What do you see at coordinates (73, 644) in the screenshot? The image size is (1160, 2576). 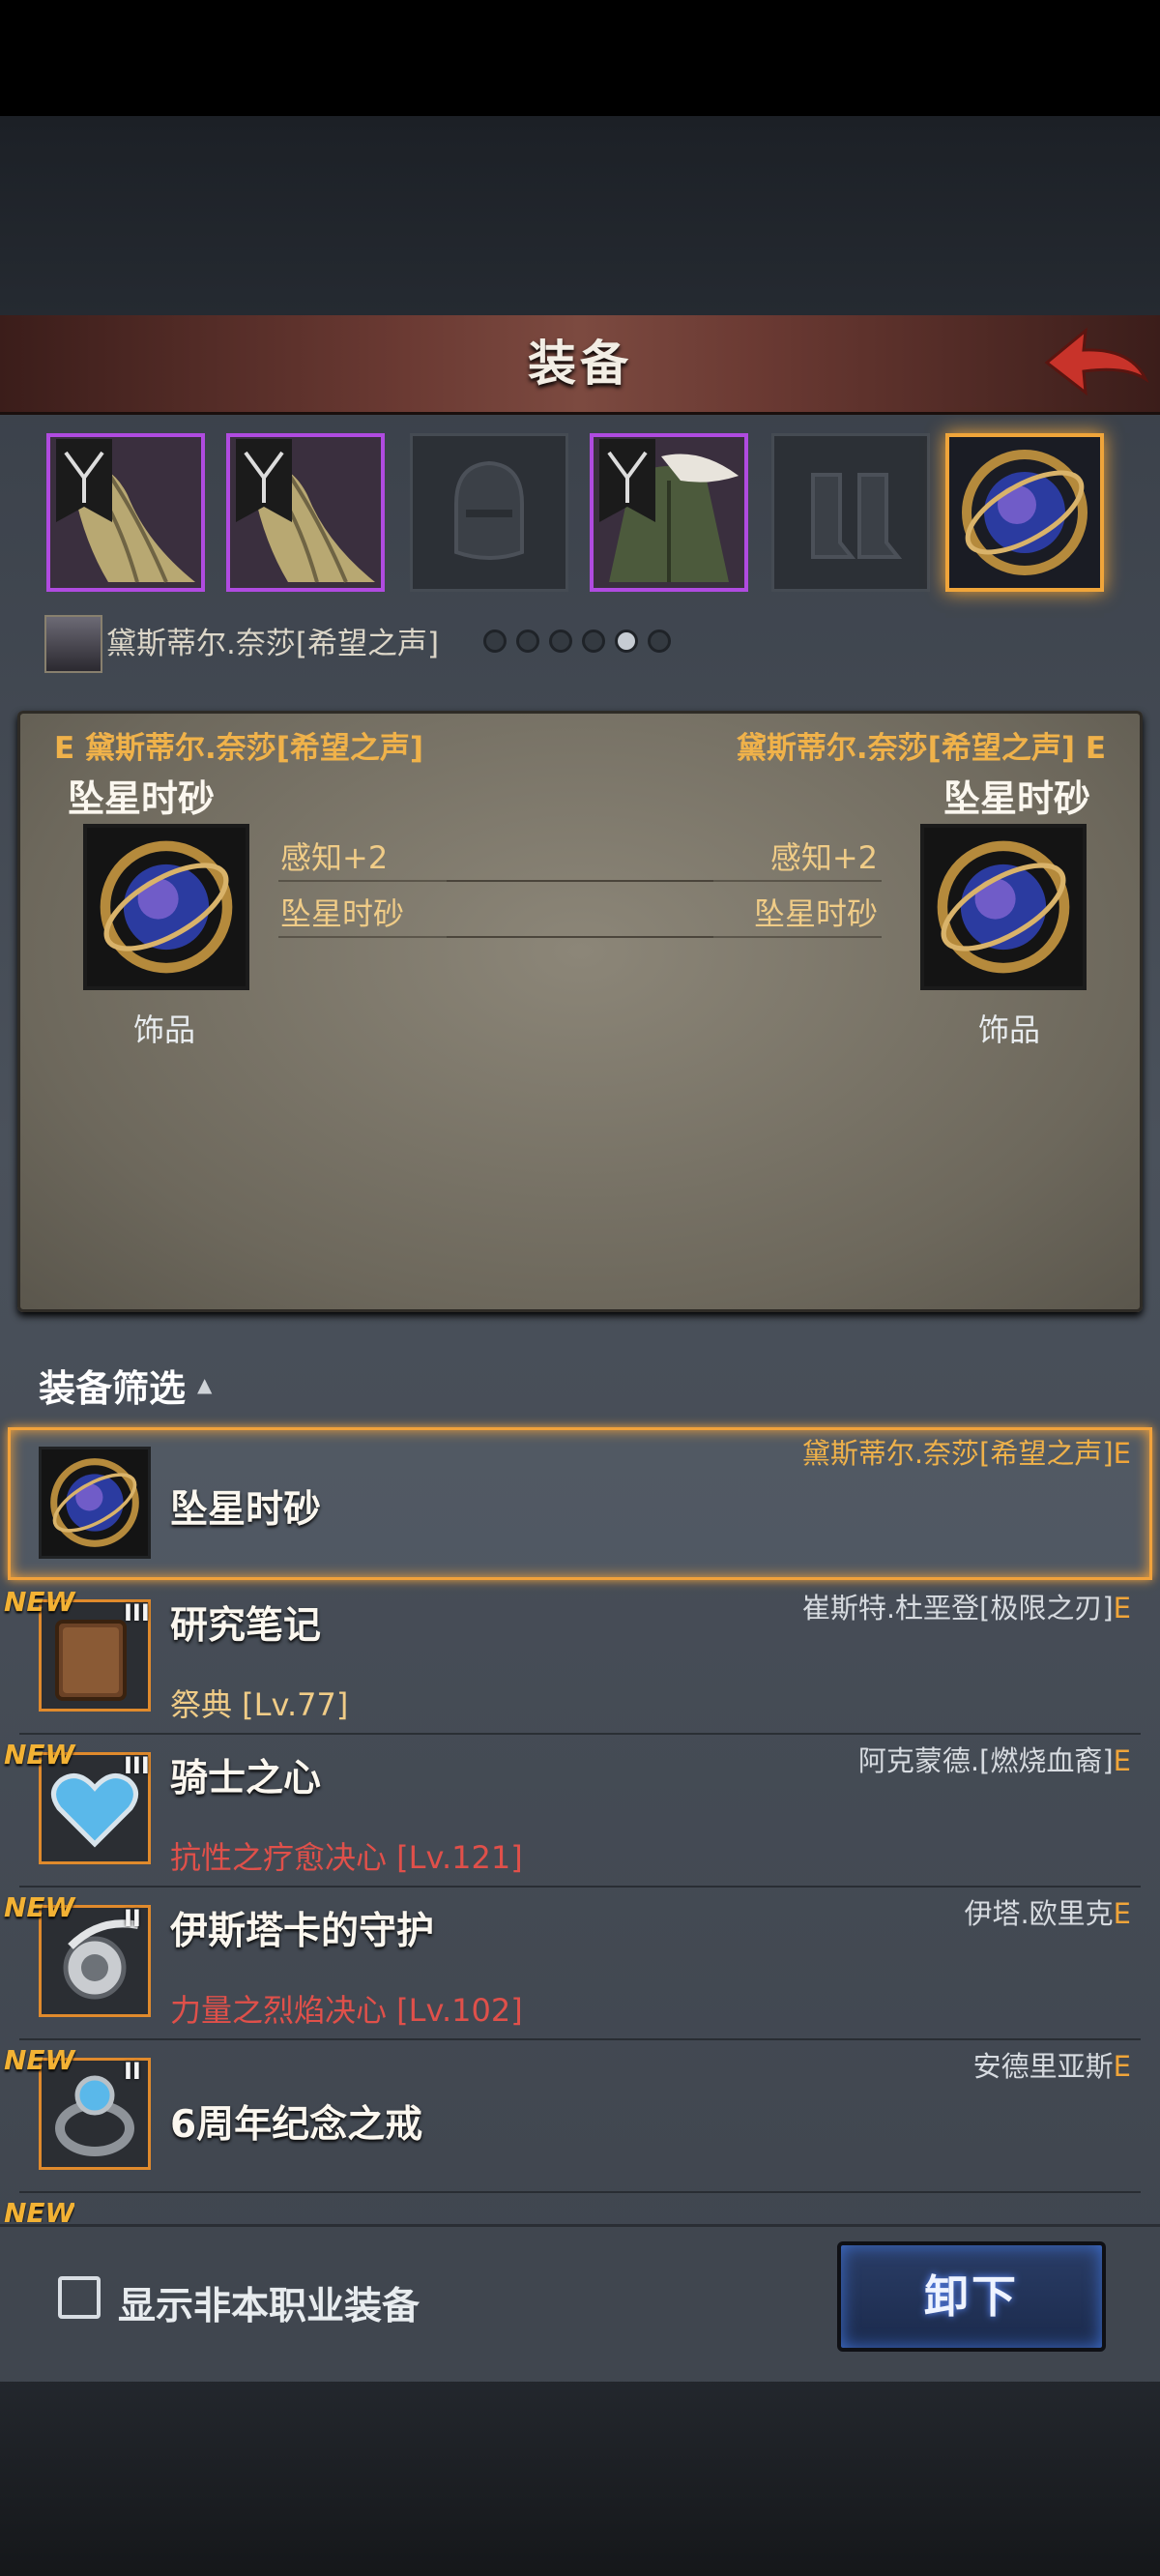 I see `avatar` at bounding box center [73, 644].